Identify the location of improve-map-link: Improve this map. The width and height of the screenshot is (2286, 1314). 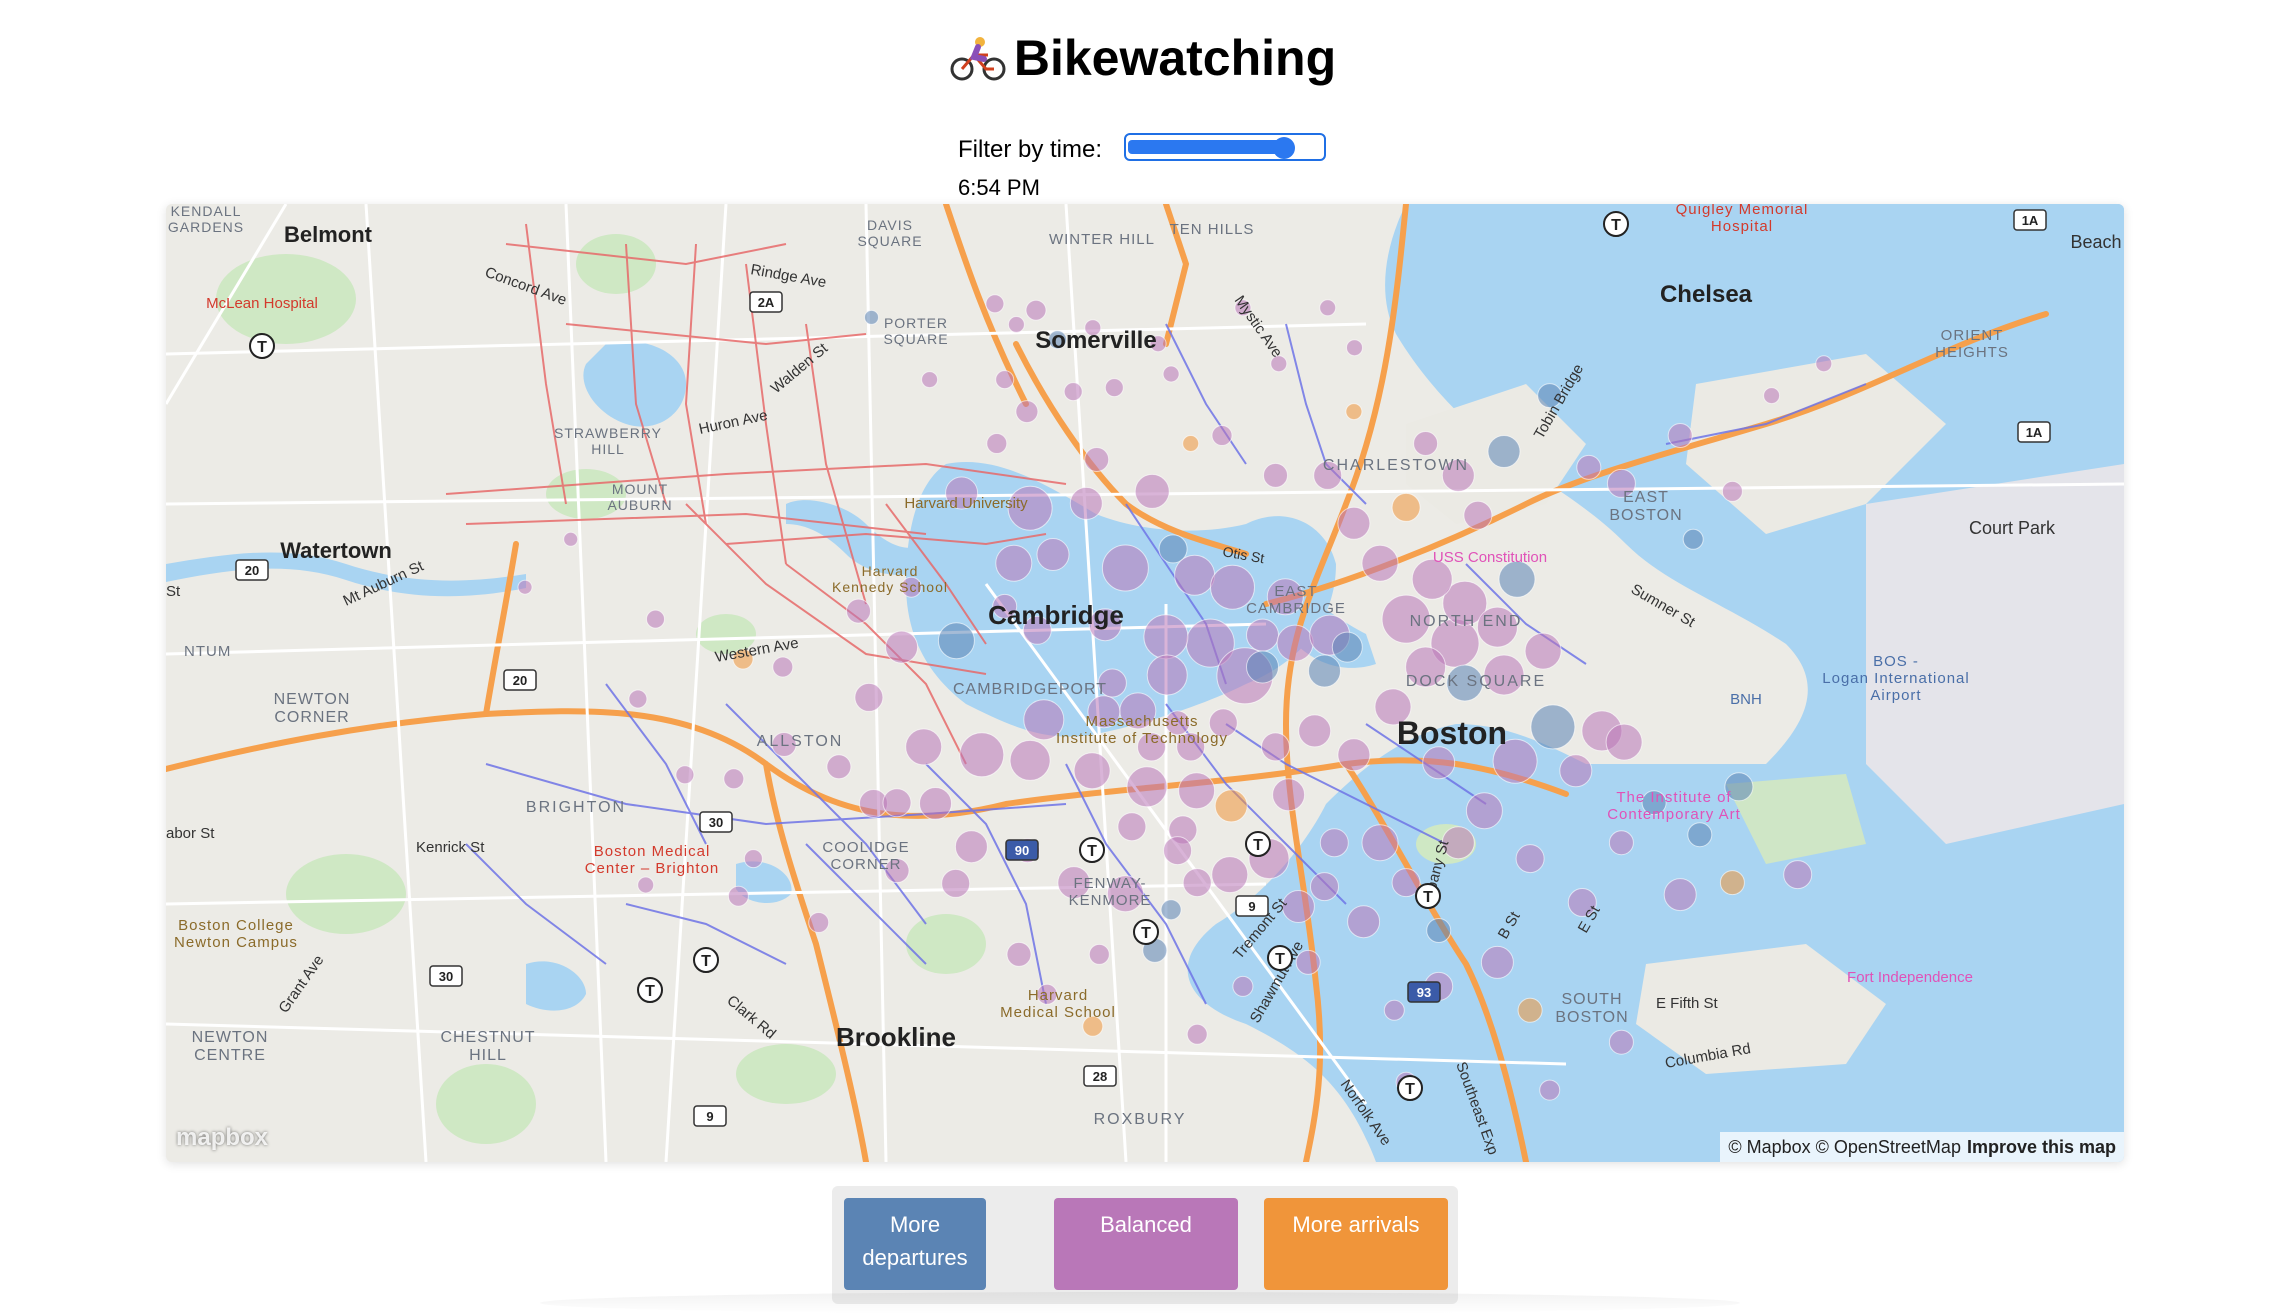
(2041, 1147).